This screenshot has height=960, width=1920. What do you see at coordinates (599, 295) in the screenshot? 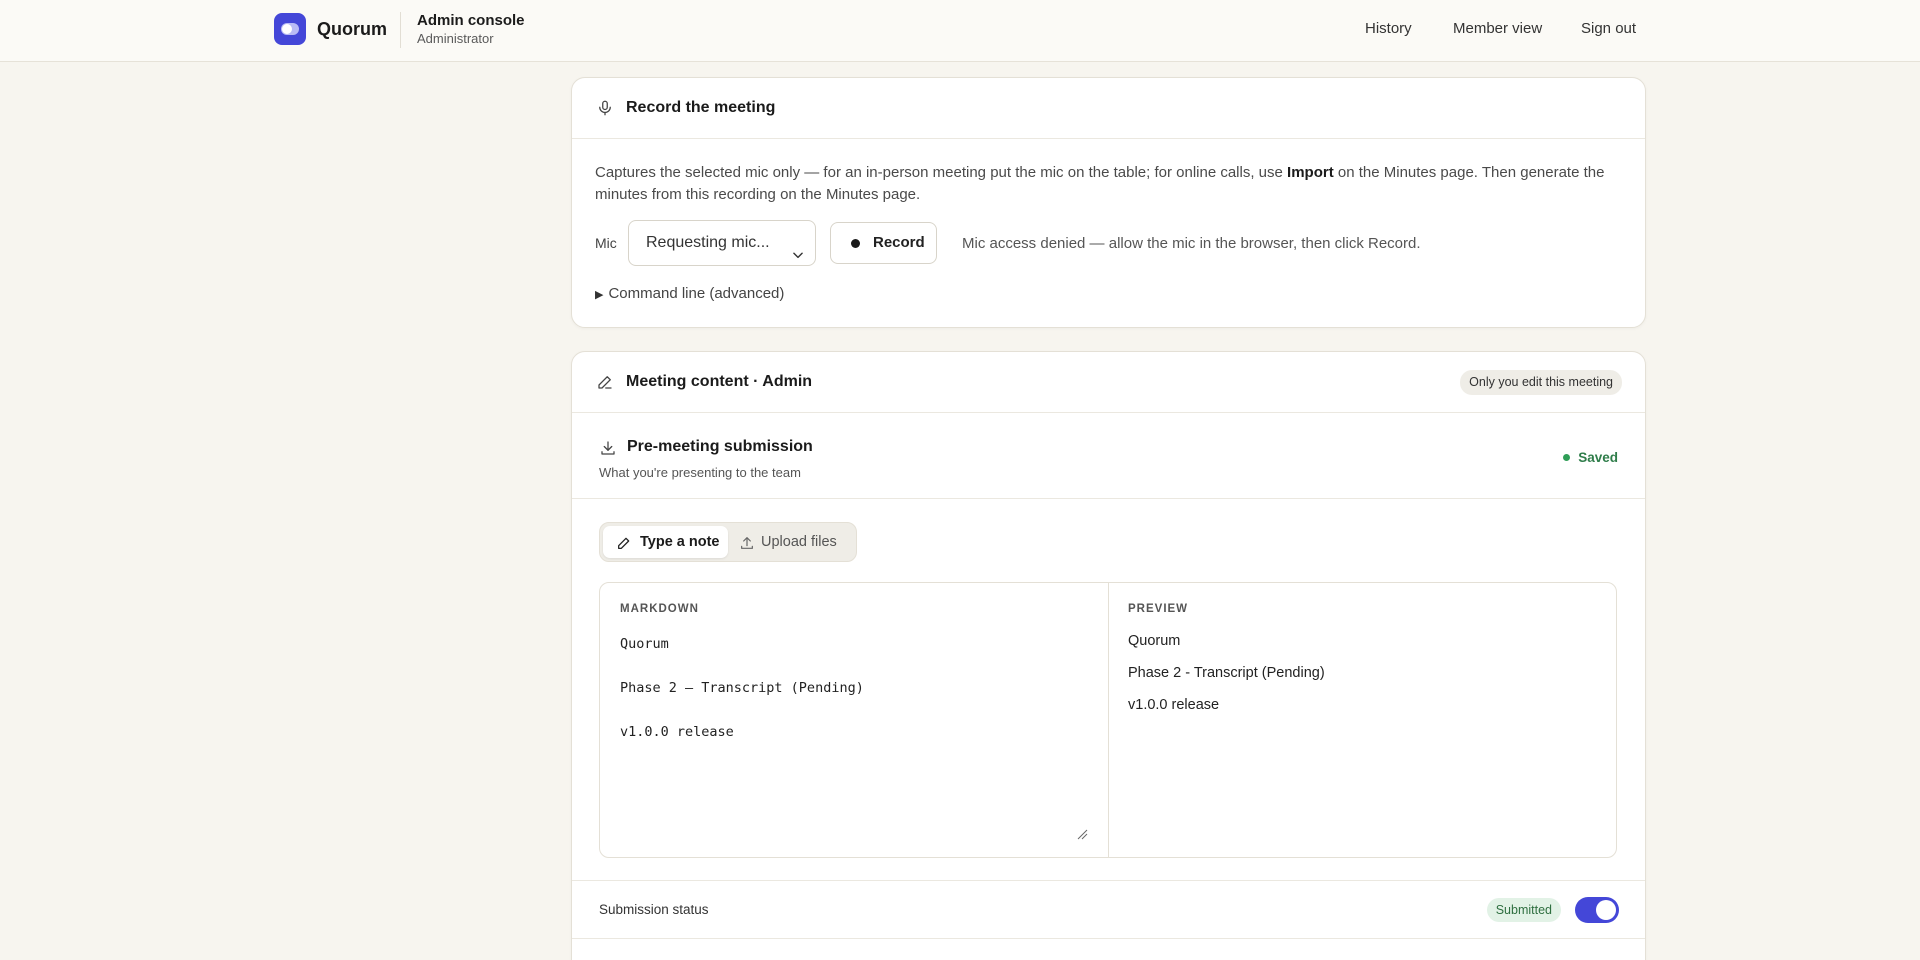
I see `disclosure-triangle-icon: ▶` at bounding box center [599, 295].